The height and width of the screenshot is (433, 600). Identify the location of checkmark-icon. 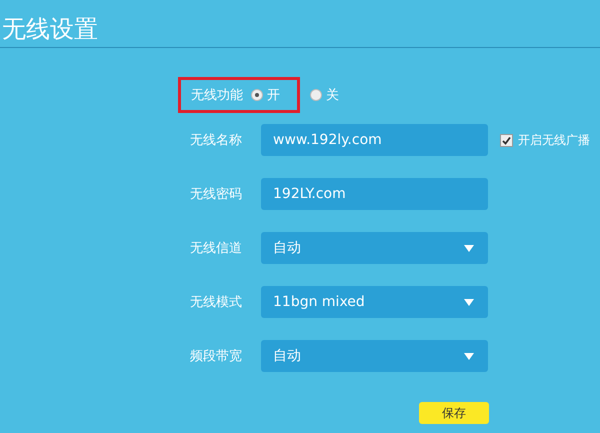
(506, 140).